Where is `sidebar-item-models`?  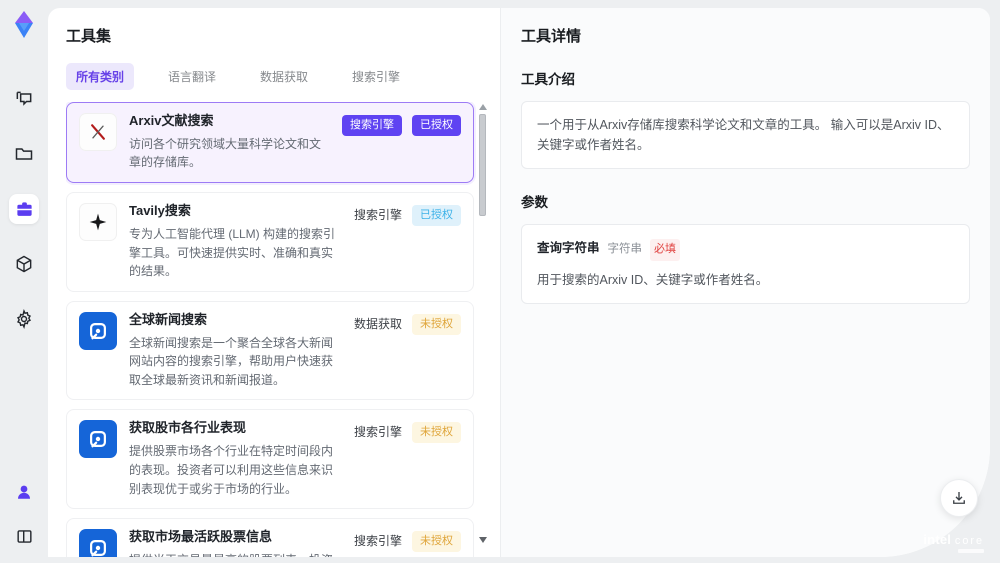
sidebar-item-models is located at coordinates (24, 264).